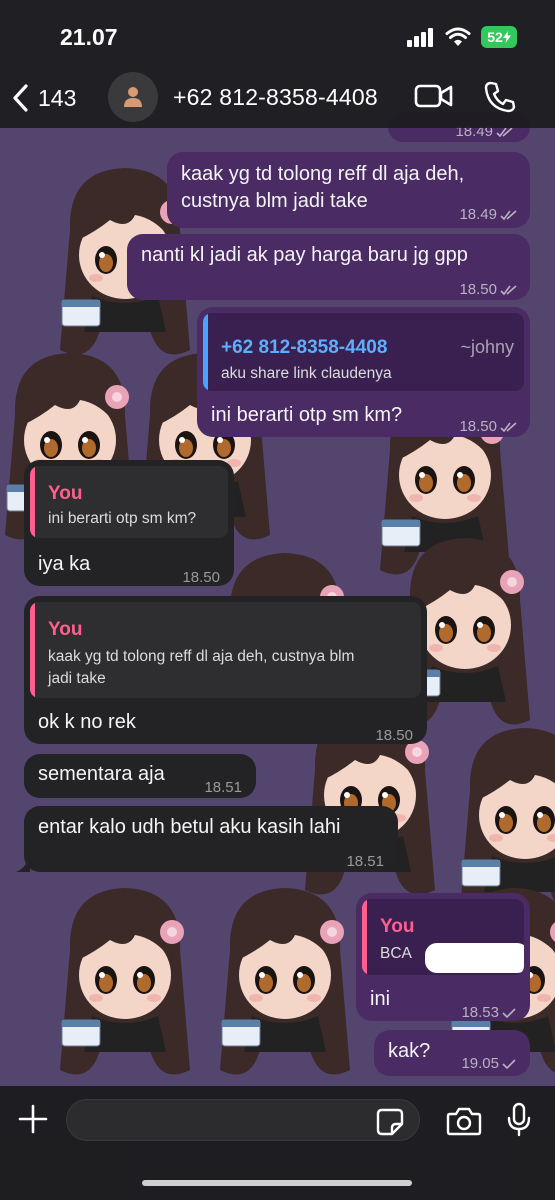 The image size is (555, 1200). I want to click on message-text-line: kaak yg td tolong reff dl aja deh,, so click(323, 174).